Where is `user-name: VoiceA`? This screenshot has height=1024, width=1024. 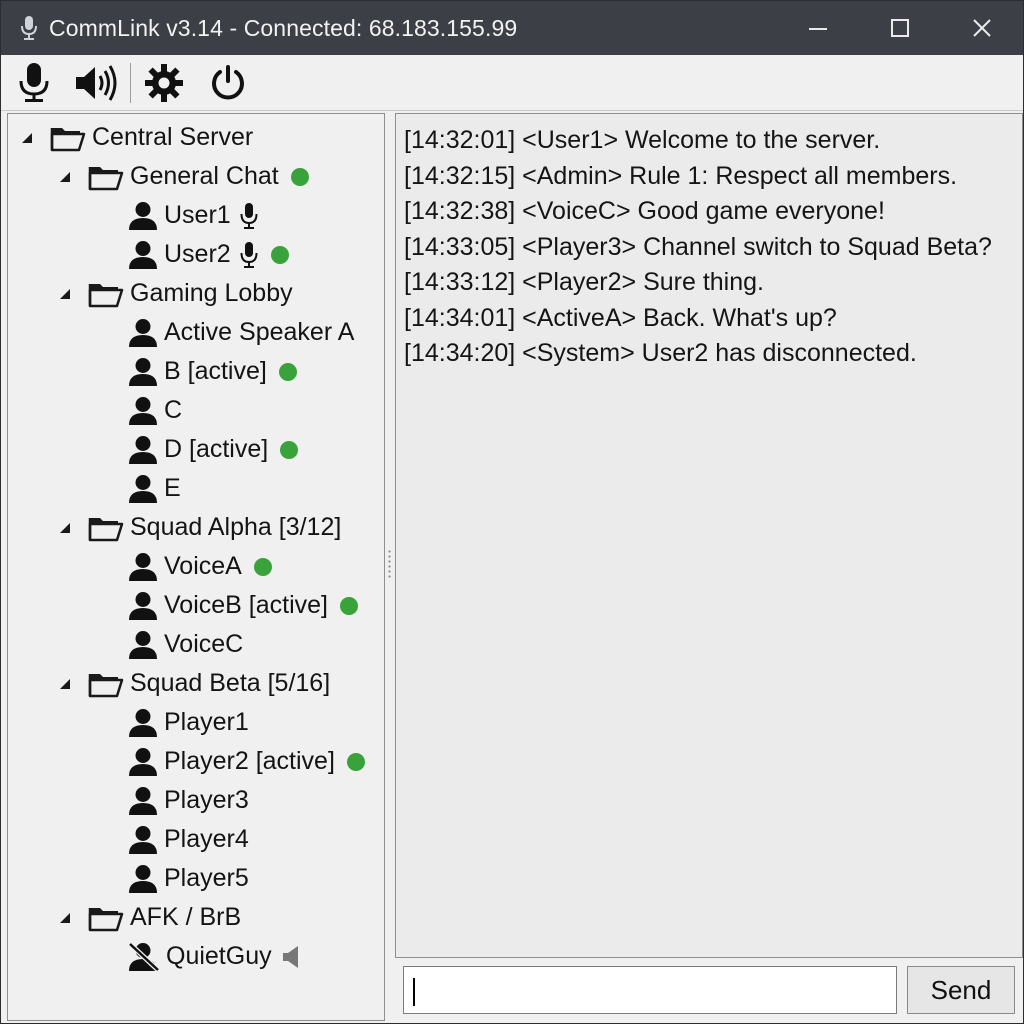
user-name: VoiceA is located at coordinates (203, 566).